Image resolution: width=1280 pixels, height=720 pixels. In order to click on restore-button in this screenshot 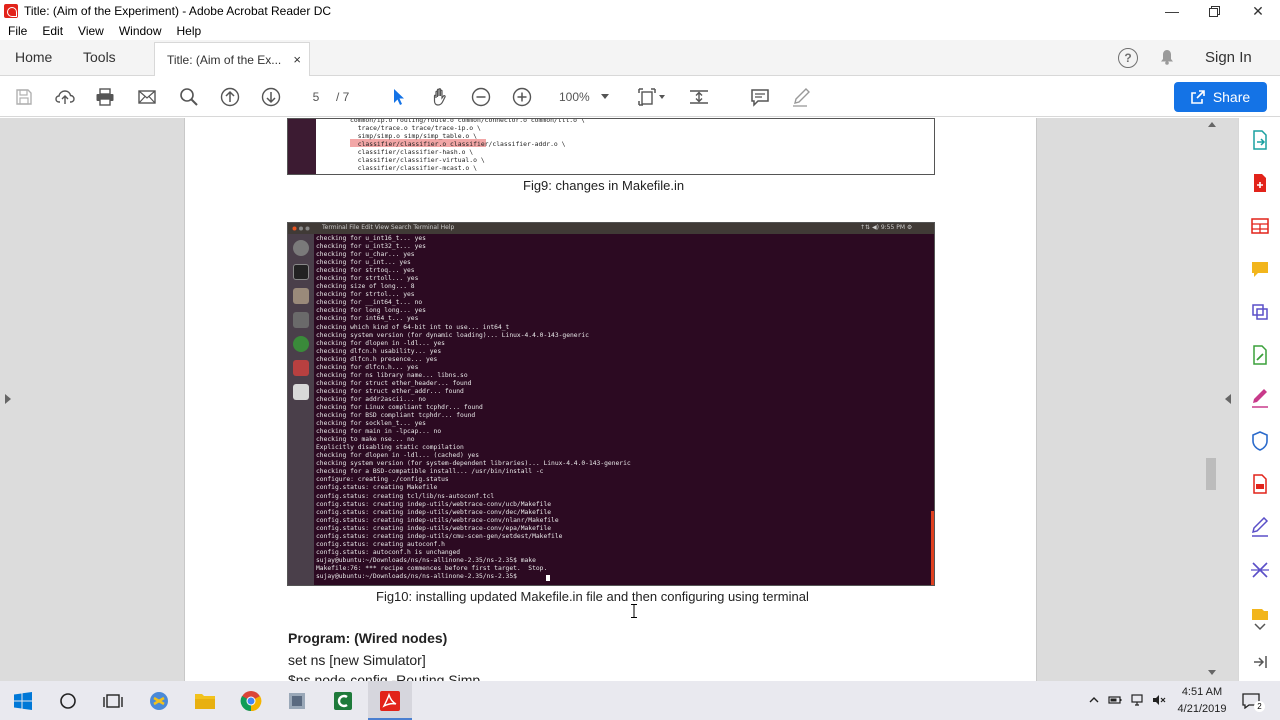, I will do `click(1214, 11)`.